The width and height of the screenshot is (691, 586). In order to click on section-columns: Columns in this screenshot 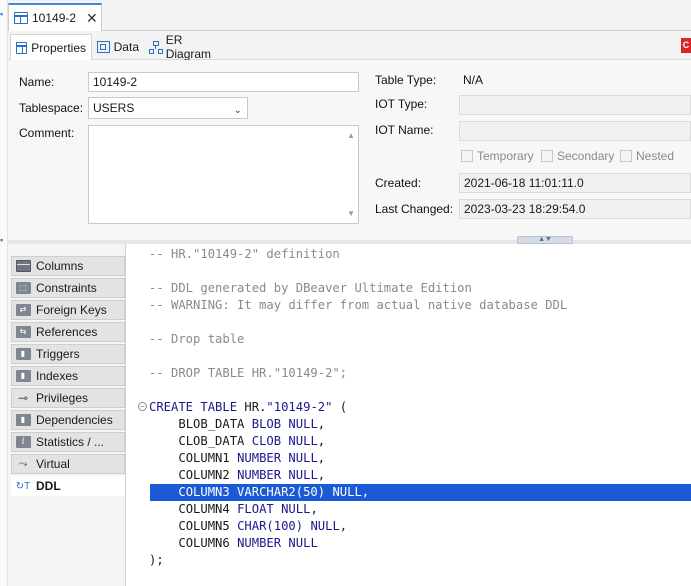, I will do `click(68, 266)`.